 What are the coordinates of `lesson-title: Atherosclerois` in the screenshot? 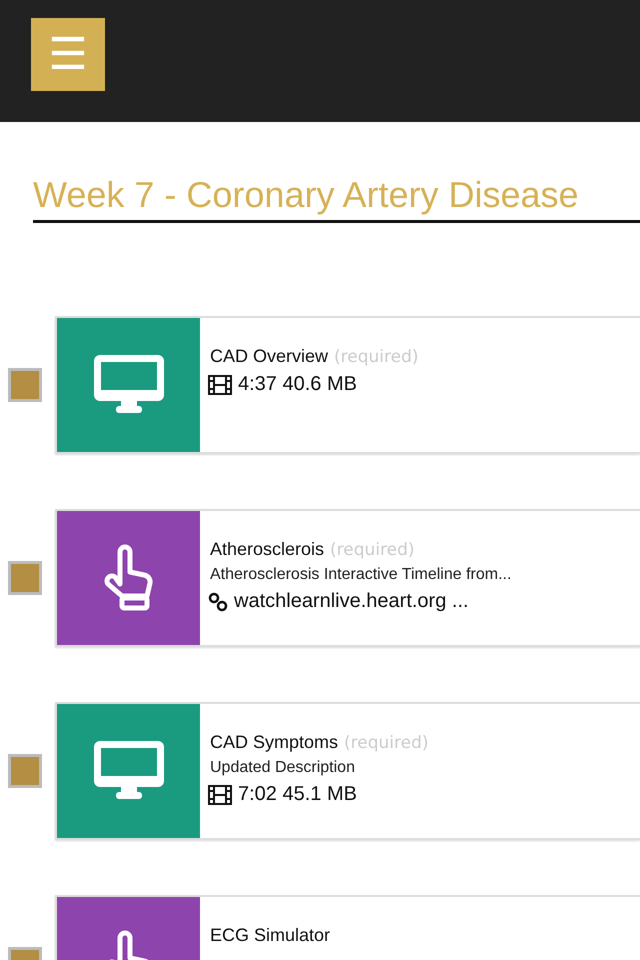 It's located at (267, 549).